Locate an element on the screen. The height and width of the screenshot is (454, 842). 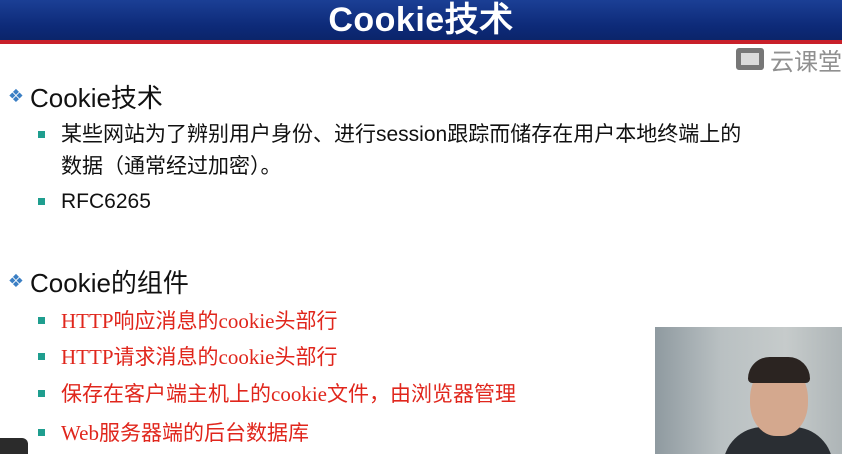
brand-watermark: 云课堂 is located at coordinates (789, 61).